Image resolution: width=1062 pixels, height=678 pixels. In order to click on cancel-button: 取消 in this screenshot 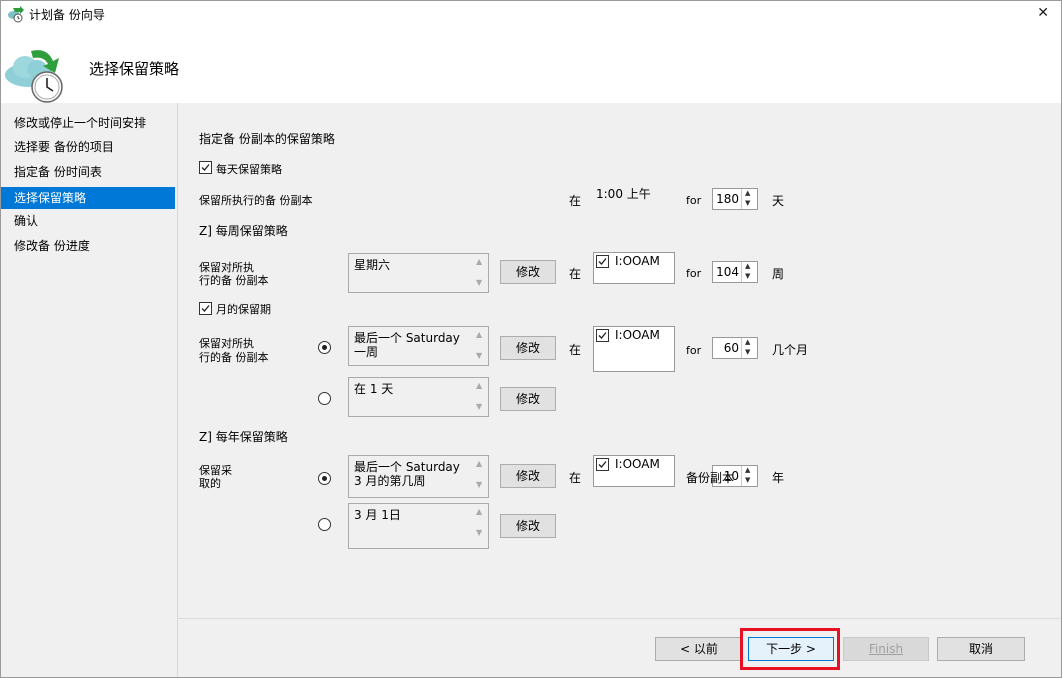, I will do `click(981, 649)`.